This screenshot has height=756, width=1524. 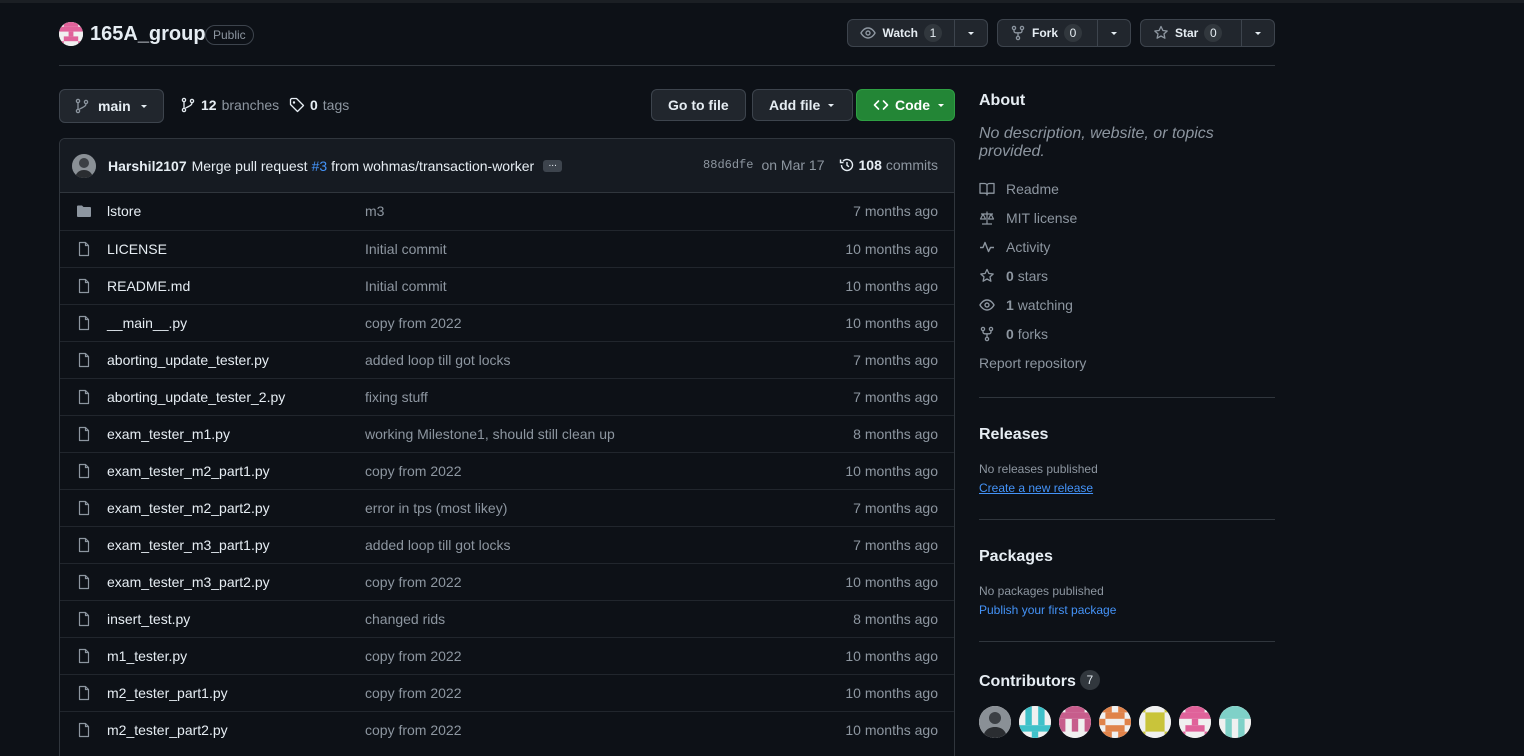 I want to click on add-file-label: Add file, so click(x=795, y=105).